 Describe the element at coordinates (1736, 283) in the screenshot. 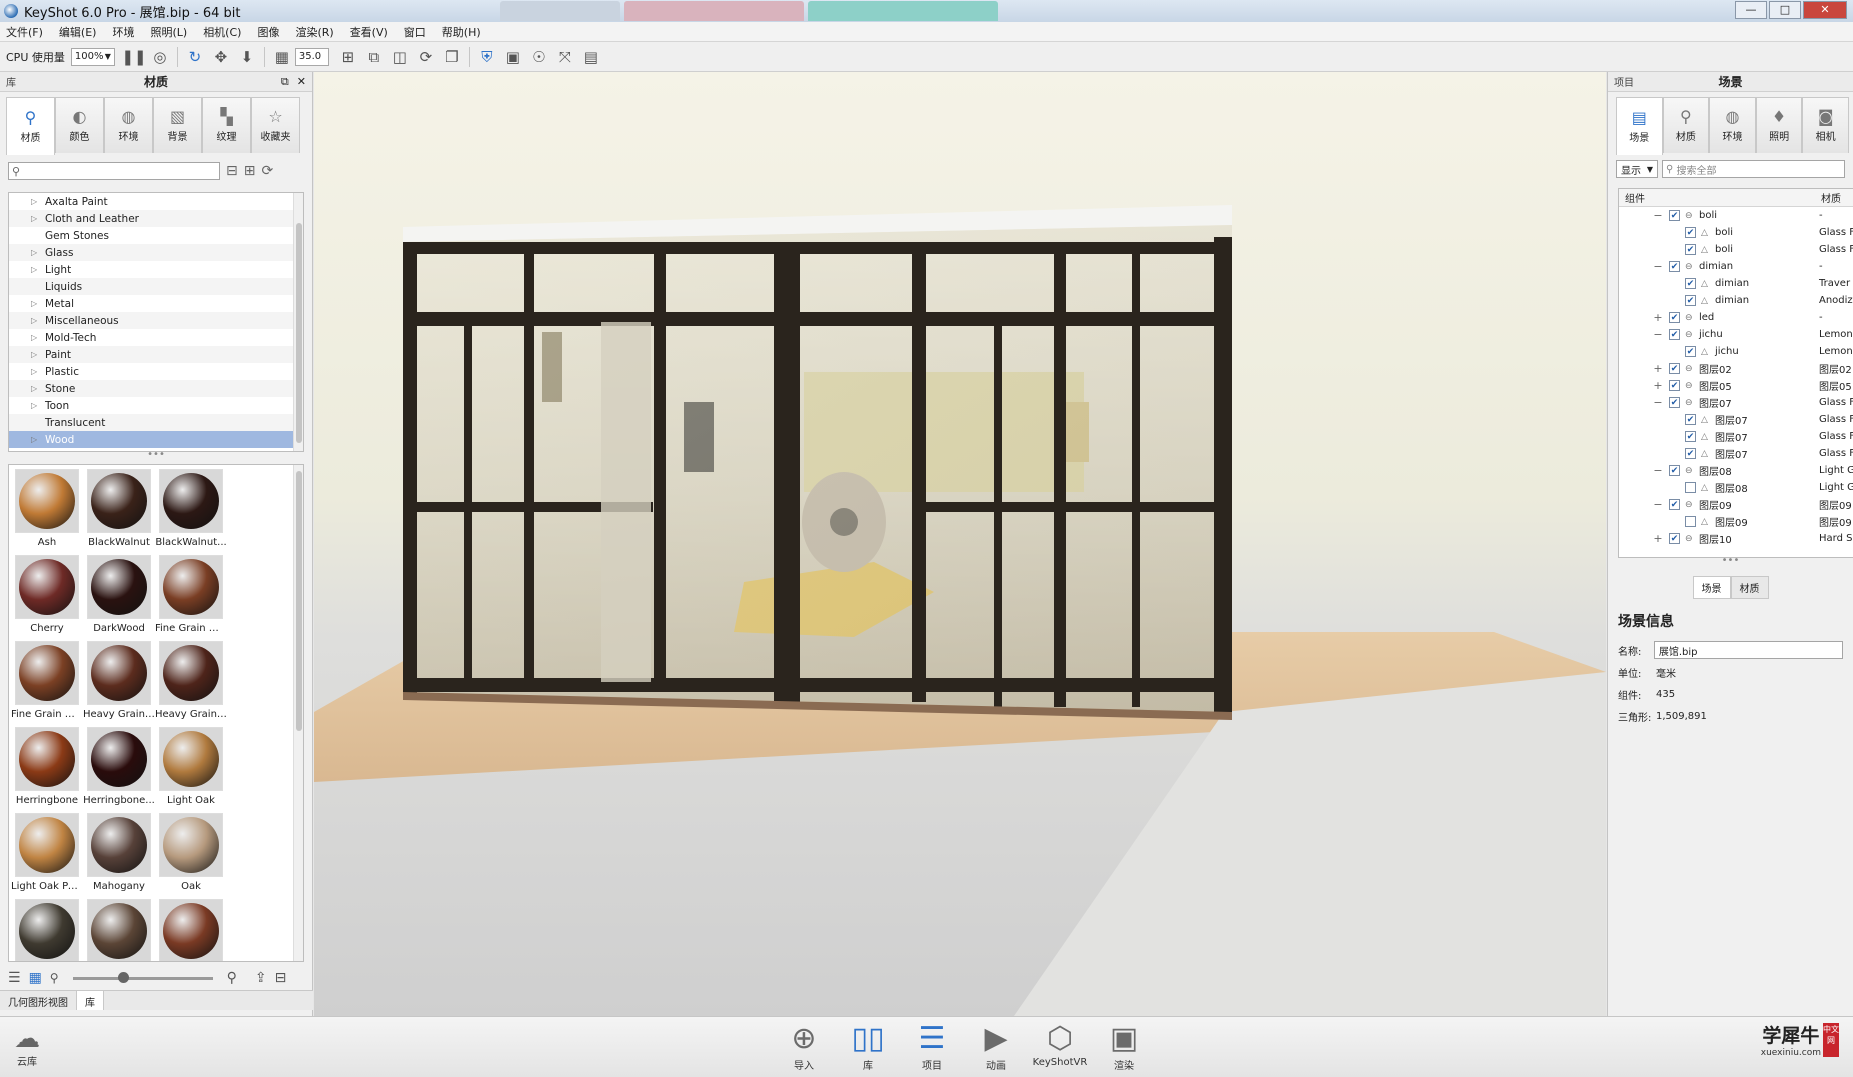

I see `scene-tree-row: ✔ △ dimian Traver` at that location.